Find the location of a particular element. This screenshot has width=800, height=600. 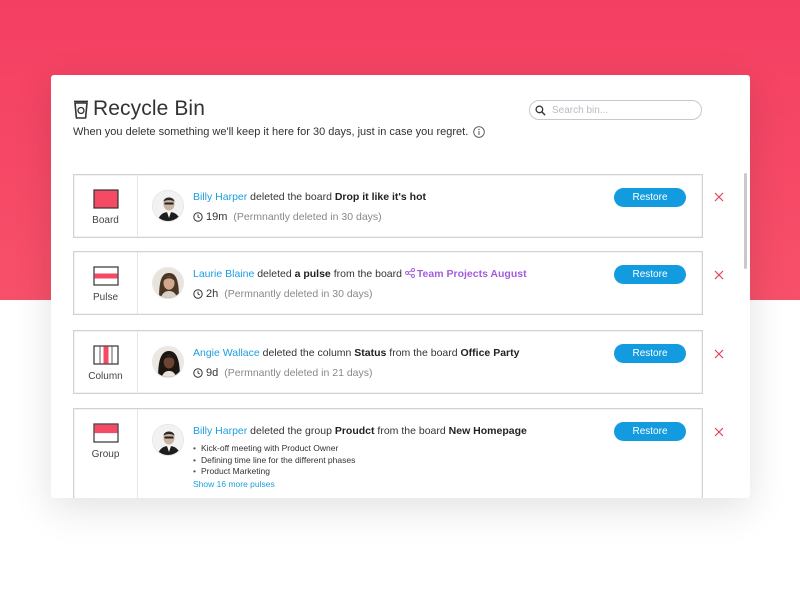

list-item: Product Marketing is located at coordinates (274, 472).